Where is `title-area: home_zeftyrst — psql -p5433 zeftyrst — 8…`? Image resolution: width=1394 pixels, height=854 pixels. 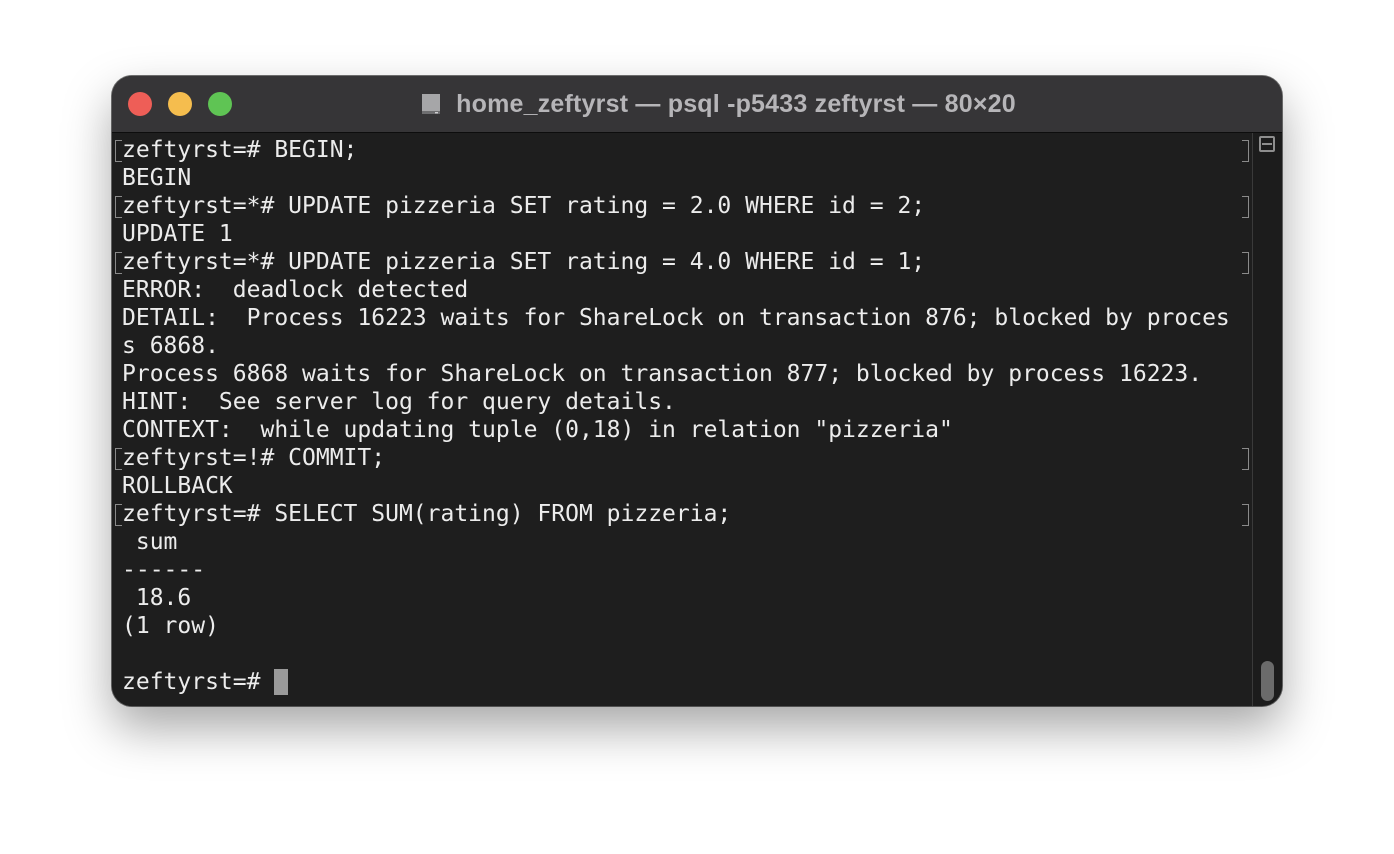 title-area: home_zeftyrst — psql -p5433 zeftyrst — 8… is located at coordinates (697, 104).